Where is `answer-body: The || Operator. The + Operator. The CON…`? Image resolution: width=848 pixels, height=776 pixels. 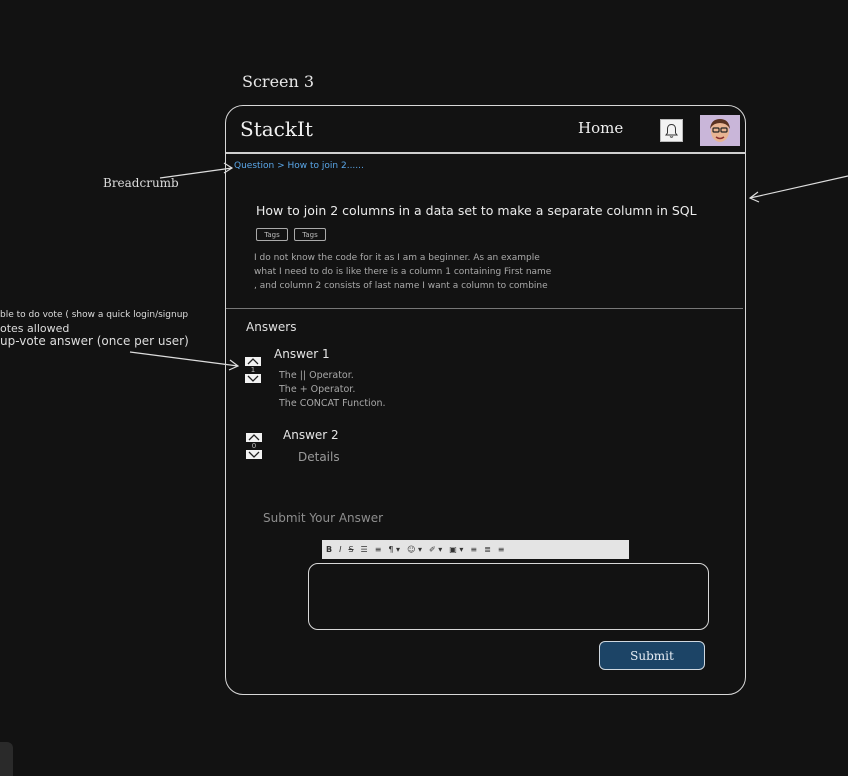 answer-body: The || Operator. The + Operator. The CON… is located at coordinates (332, 390).